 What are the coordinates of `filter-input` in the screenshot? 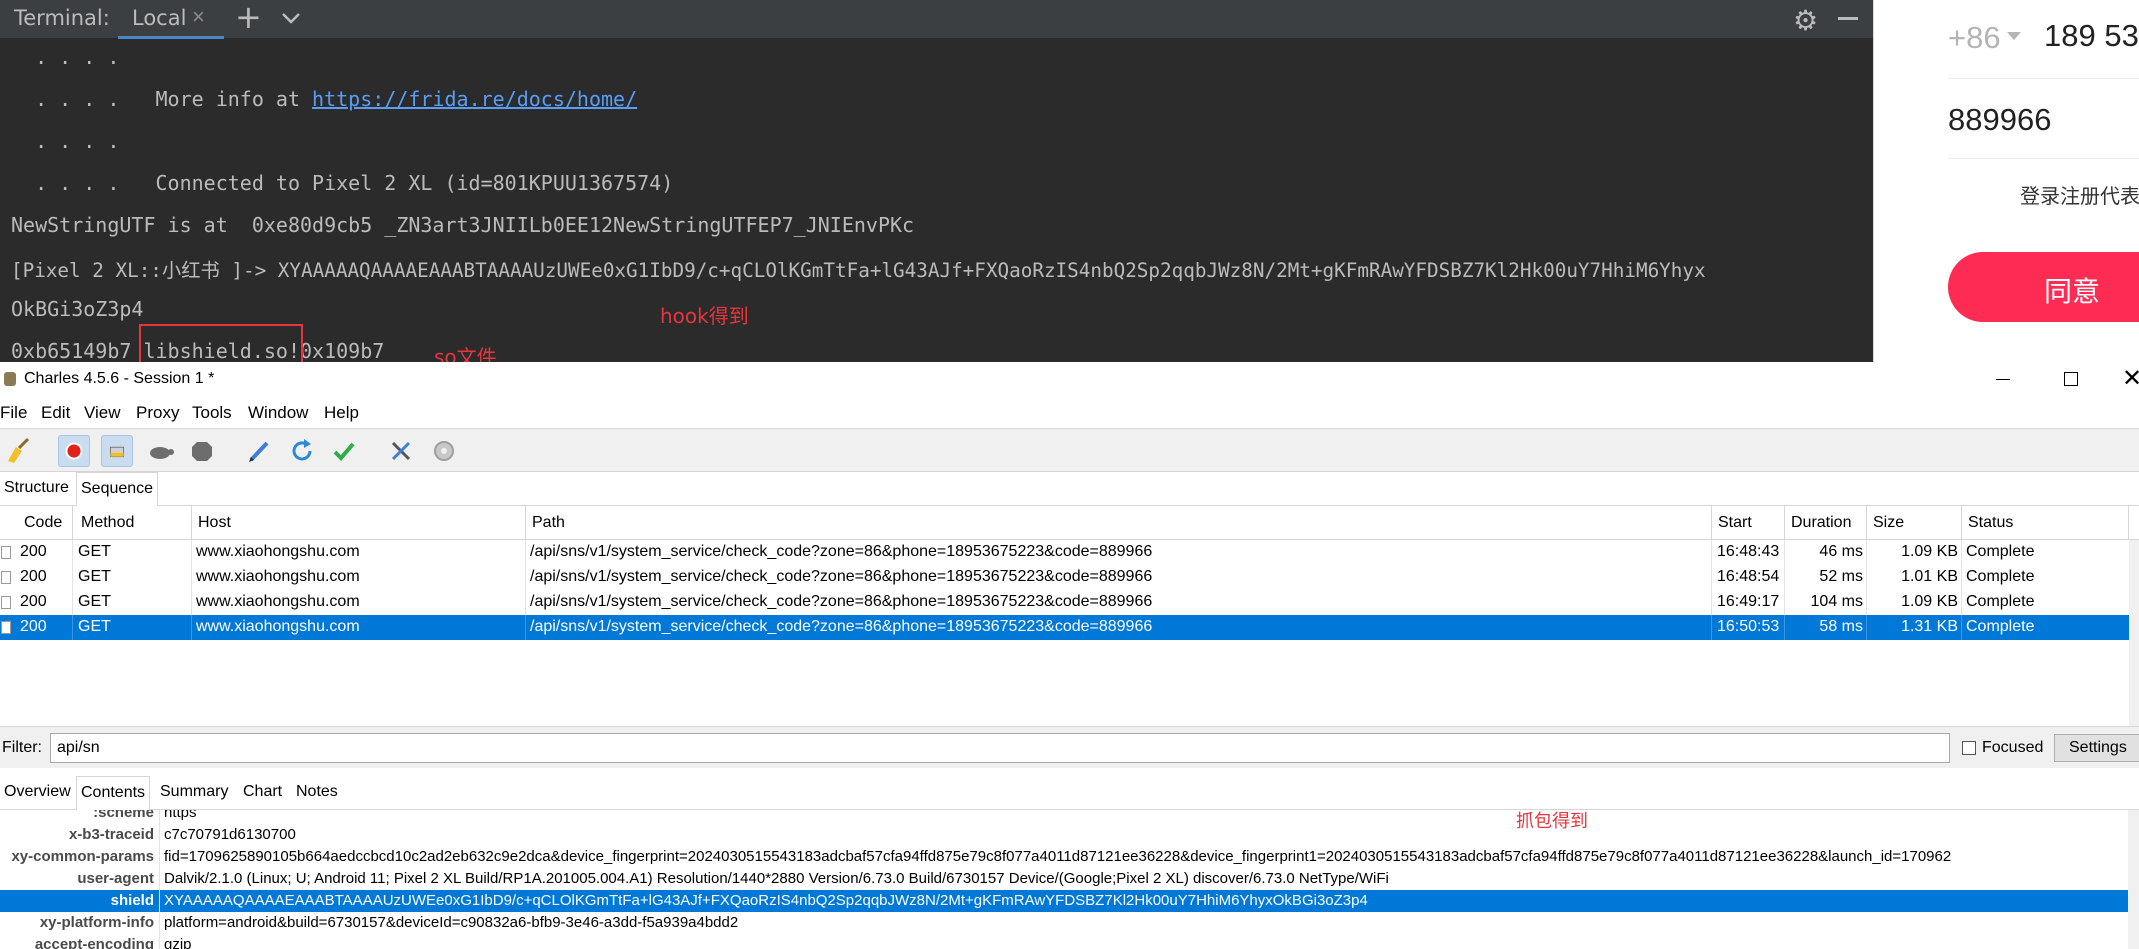 It's located at (1000, 748).